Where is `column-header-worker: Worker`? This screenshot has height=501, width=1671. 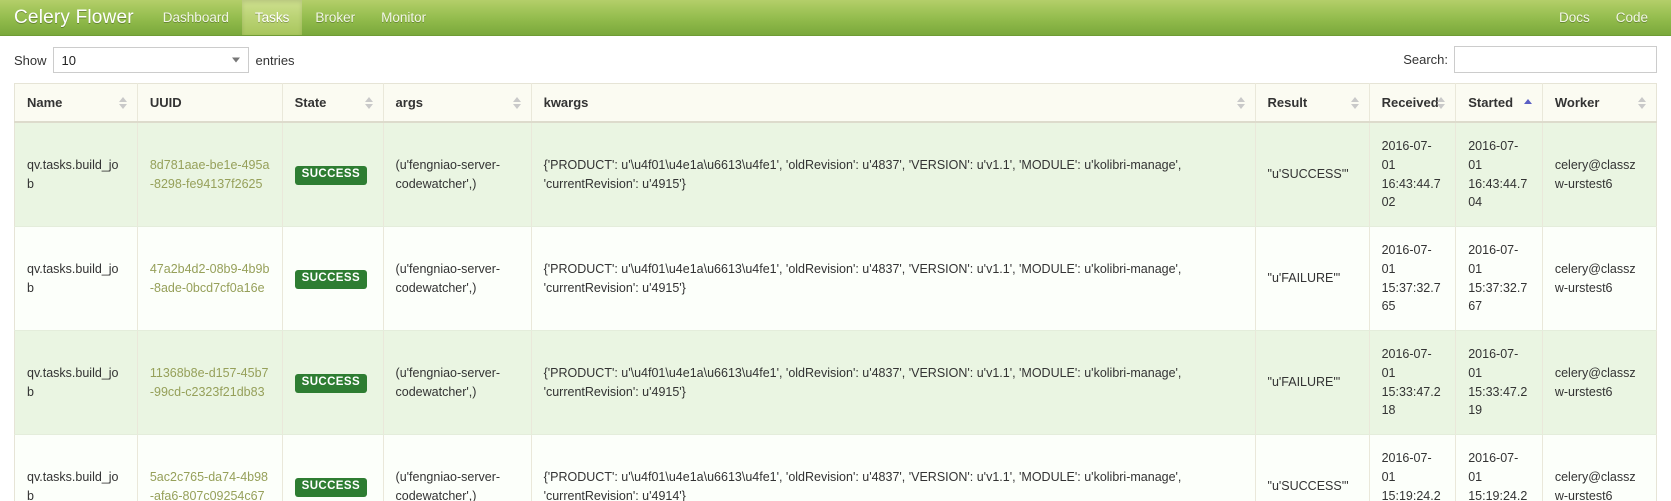
column-header-worker: Worker is located at coordinates (1600, 103).